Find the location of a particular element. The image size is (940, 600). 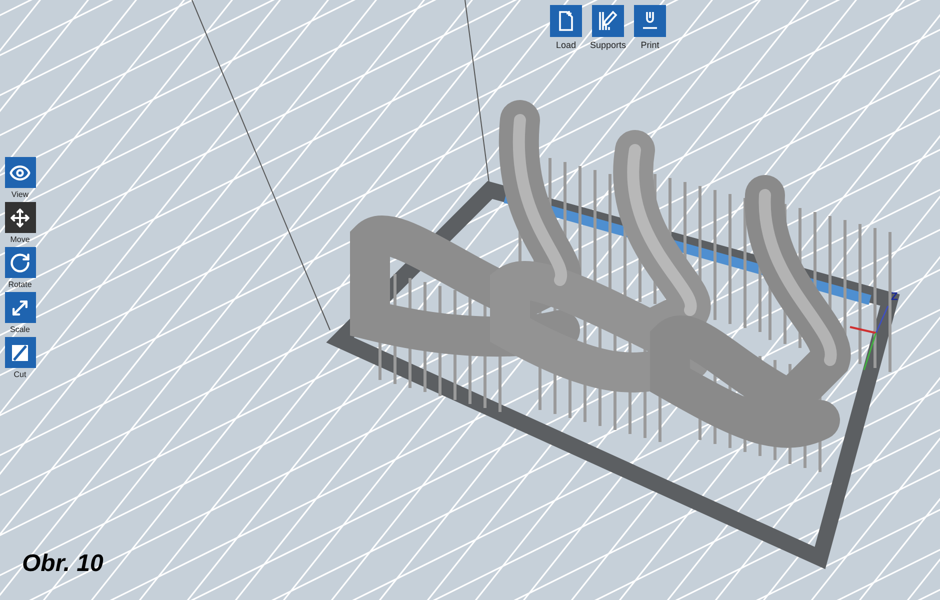

rotate-icon is located at coordinates (20, 263).